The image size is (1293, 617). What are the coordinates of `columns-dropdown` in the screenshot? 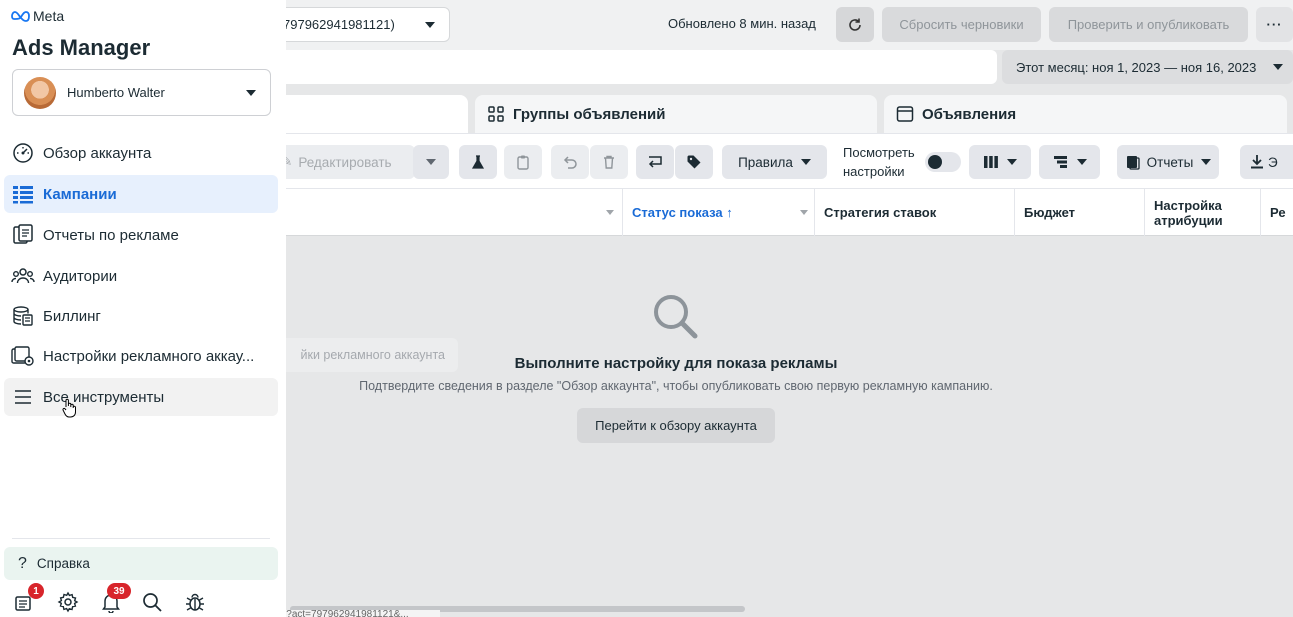 It's located at (1000, 162).